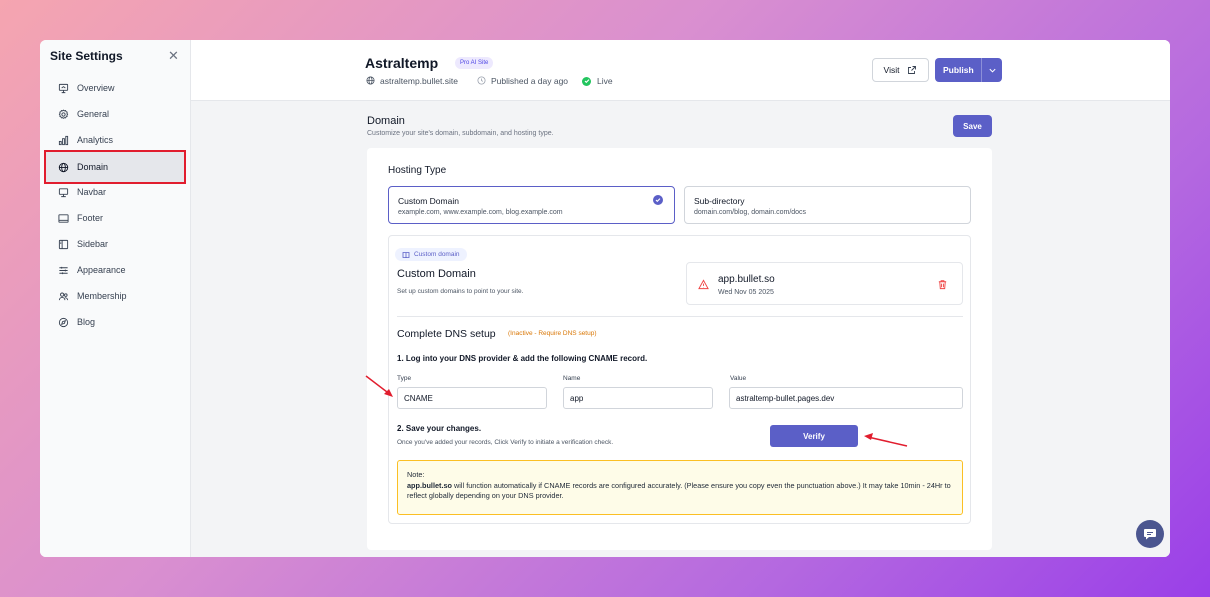  I want to click on type-field: CNAME, so click(472, 398).